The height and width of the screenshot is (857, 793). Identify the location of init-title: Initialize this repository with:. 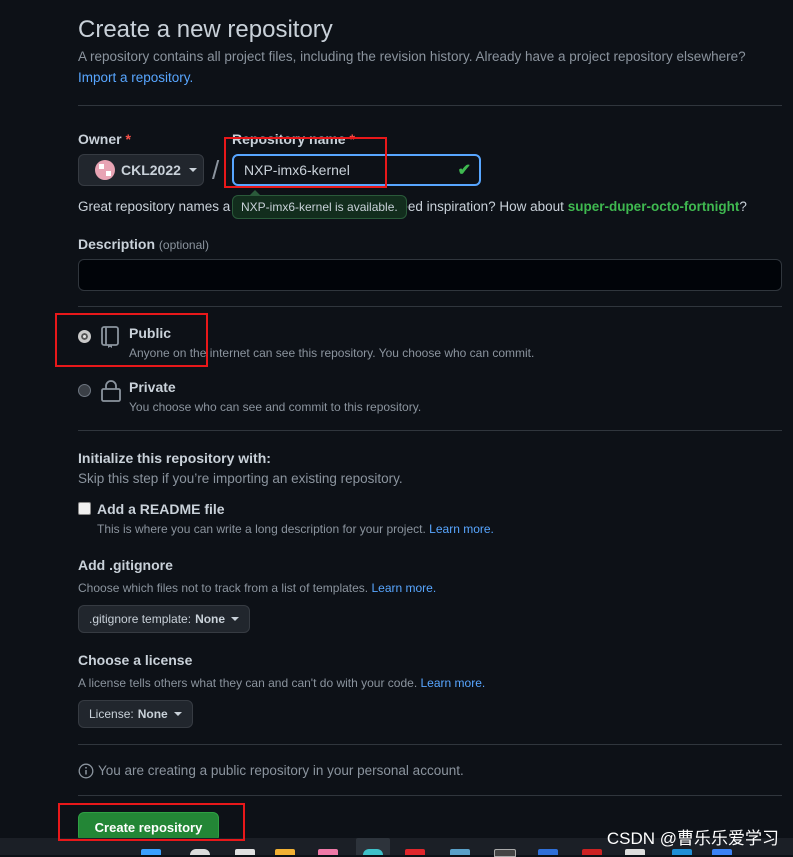
(174, 458).